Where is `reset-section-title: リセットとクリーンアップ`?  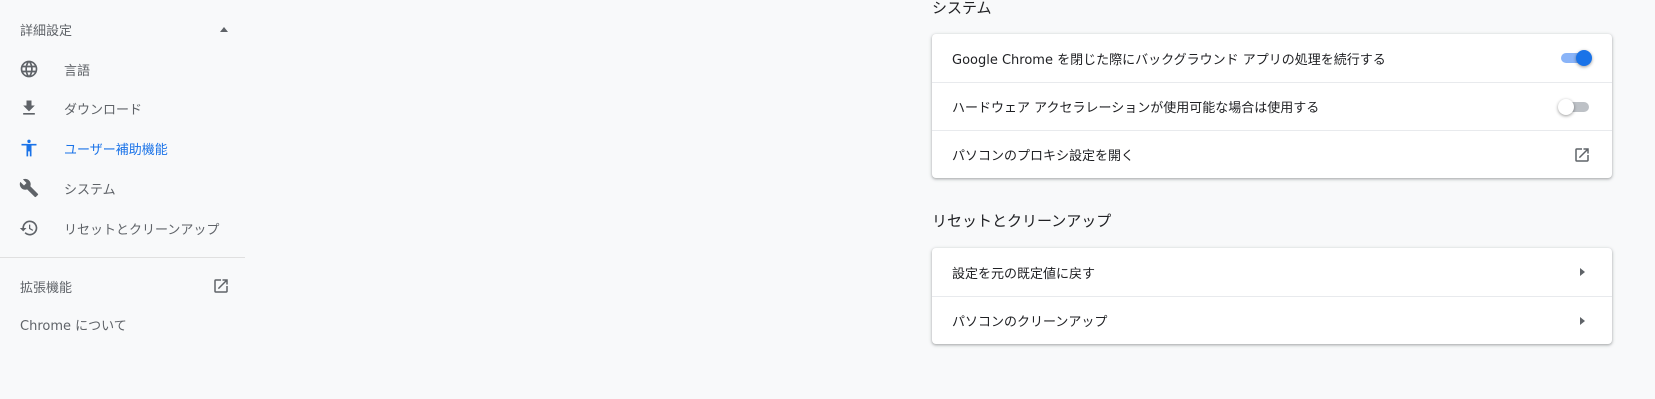
reset-section-title: リセットとクリーンアップ is located at coordinates (1022, 221).